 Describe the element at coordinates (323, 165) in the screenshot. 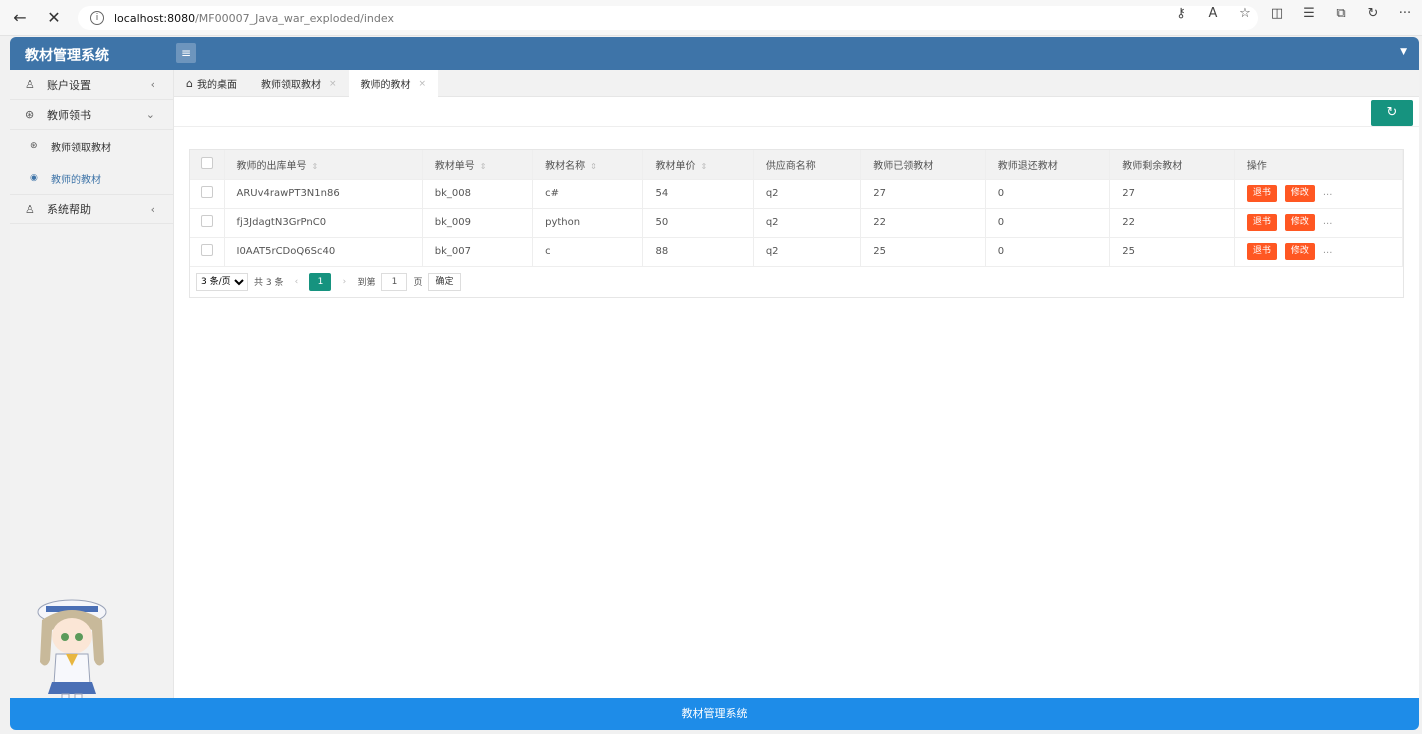

I see `column-header: 教师的出库单号 ⇕` at that location.